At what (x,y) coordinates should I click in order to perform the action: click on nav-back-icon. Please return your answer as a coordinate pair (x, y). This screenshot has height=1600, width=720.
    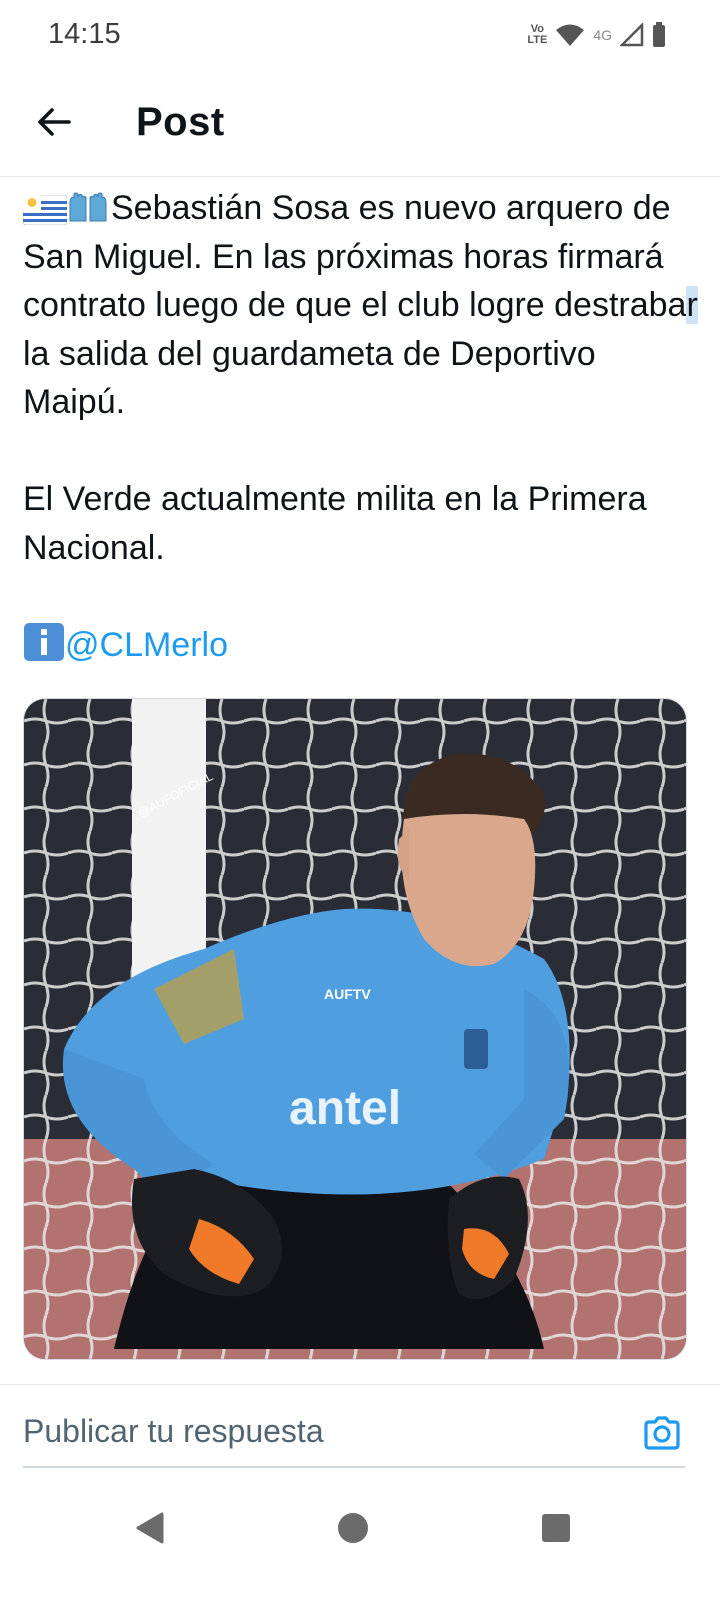
    Looking at the image, I should click on (150, 1528).